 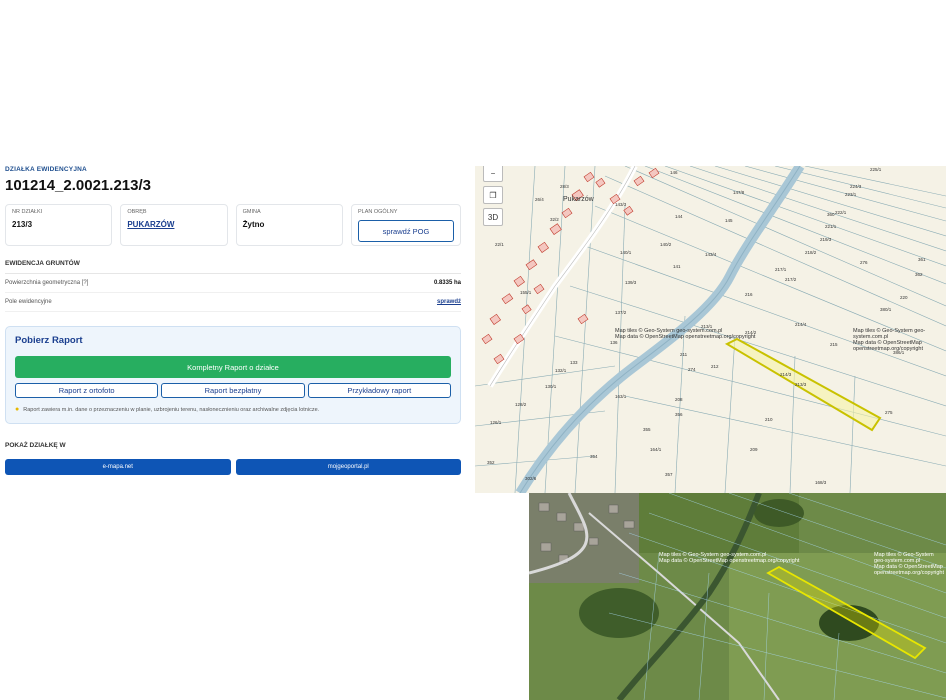 I want to click on svg-text: 302/6, so click(x=531, y=478).